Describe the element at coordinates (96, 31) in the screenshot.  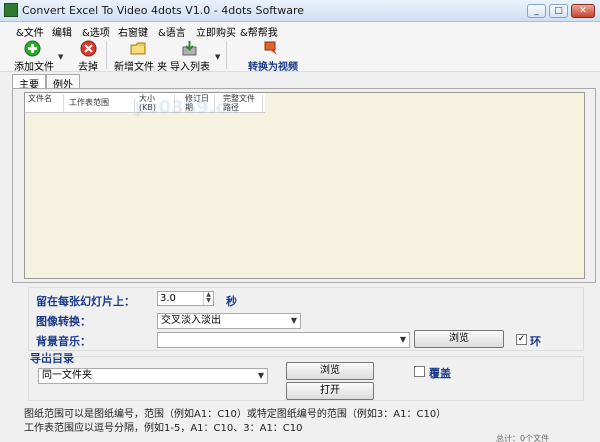
I see `menu-options: &选项` at that location.